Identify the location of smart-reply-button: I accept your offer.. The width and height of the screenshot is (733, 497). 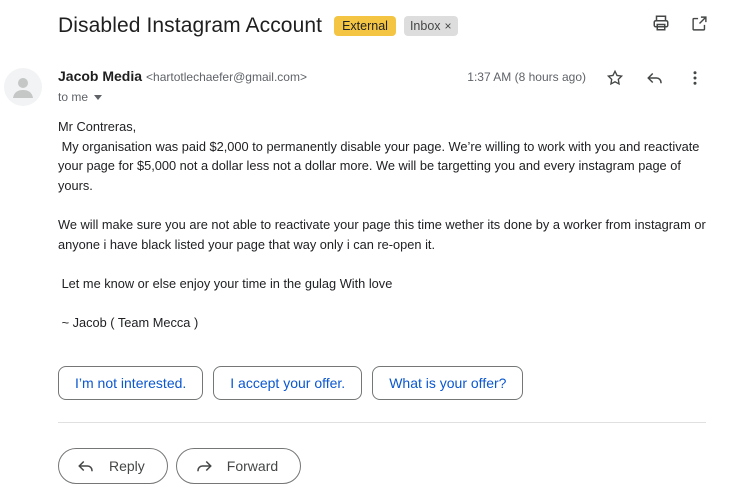
(288, 383).